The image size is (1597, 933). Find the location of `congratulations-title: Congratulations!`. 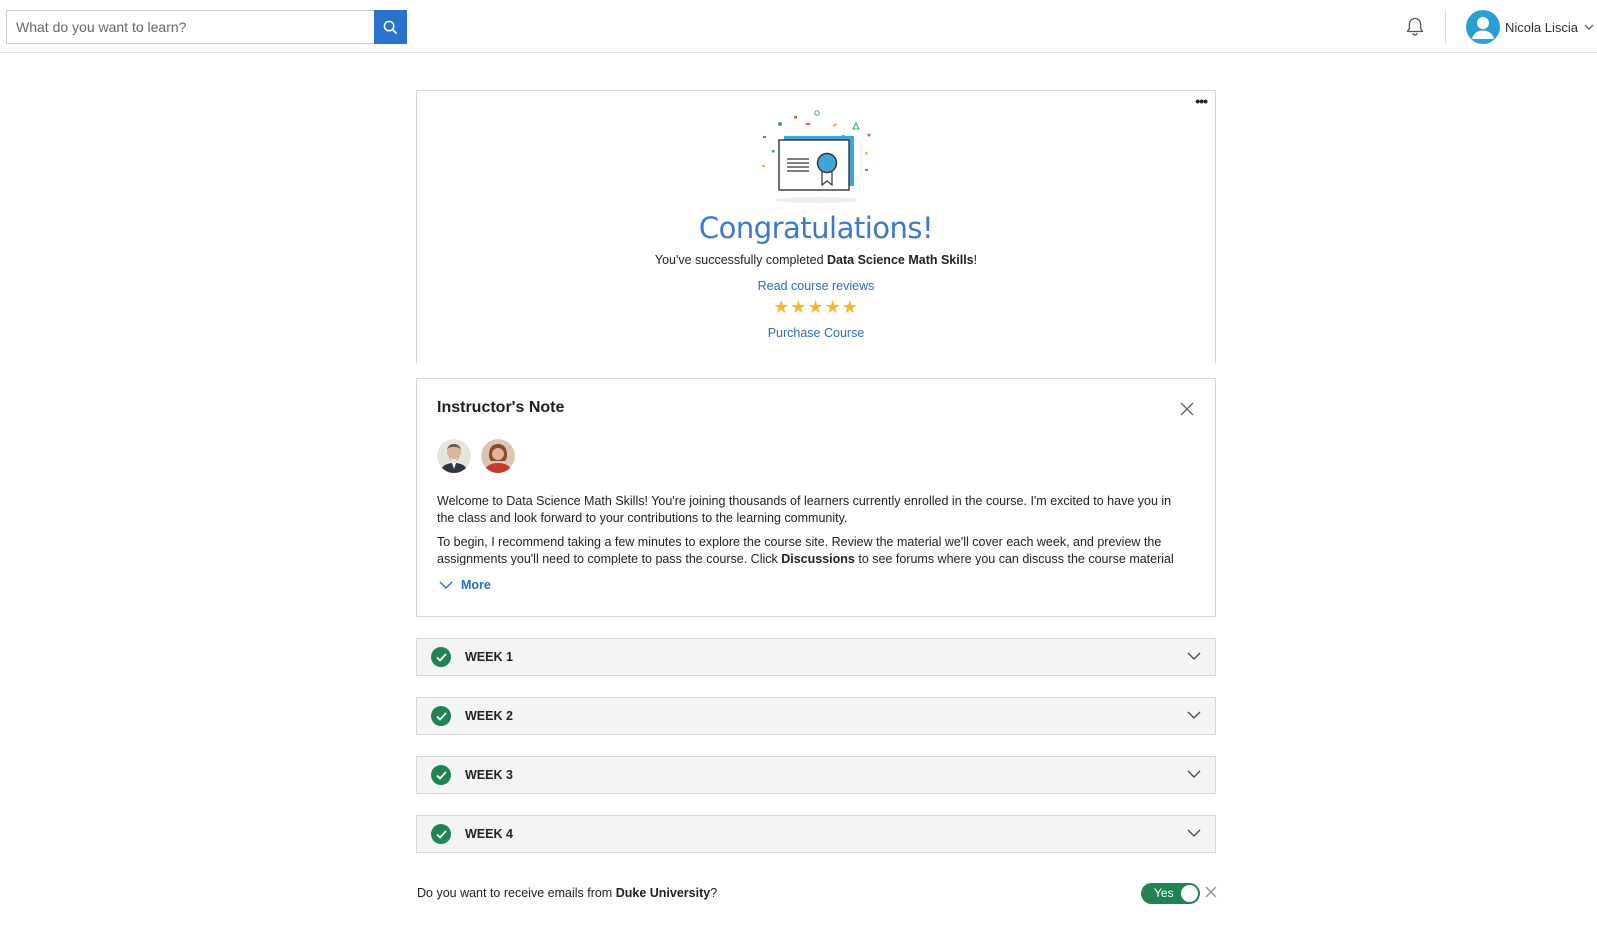

congratulations-title: Congratulations! is located at coordinates (816, 228).